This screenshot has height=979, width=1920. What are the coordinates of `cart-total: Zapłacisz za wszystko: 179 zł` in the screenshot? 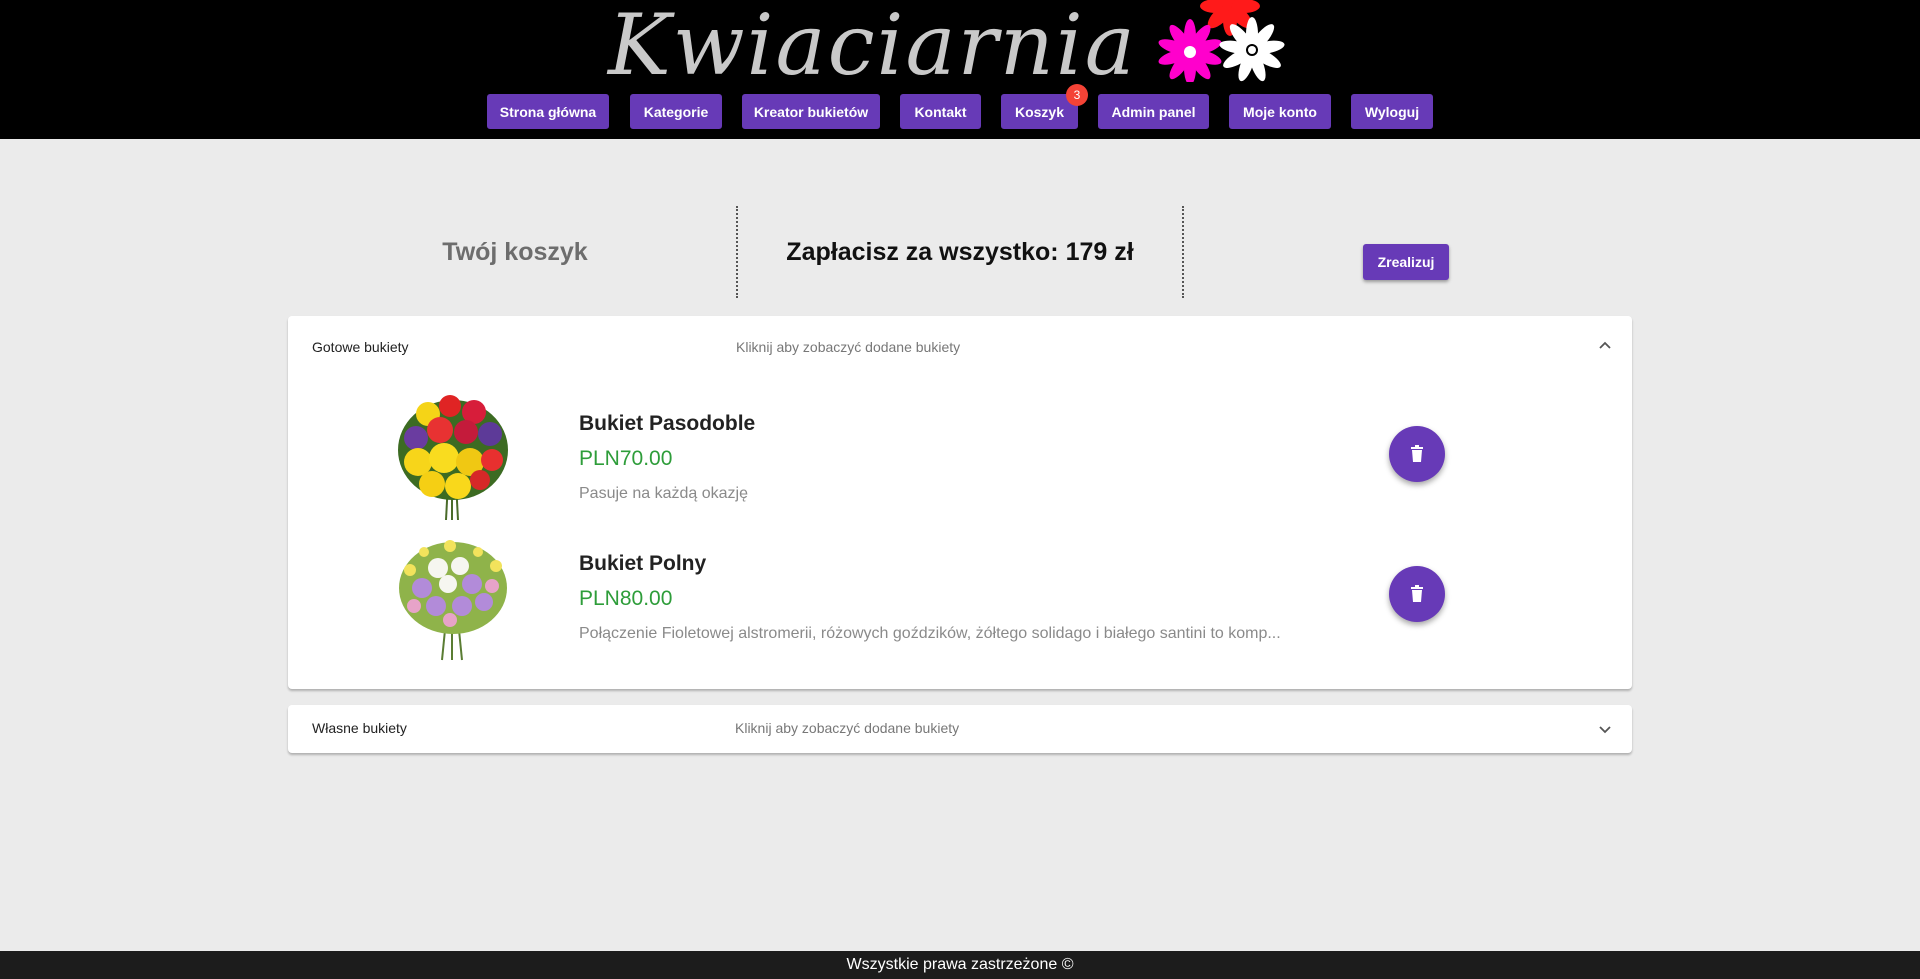 It's located at (960, 252).